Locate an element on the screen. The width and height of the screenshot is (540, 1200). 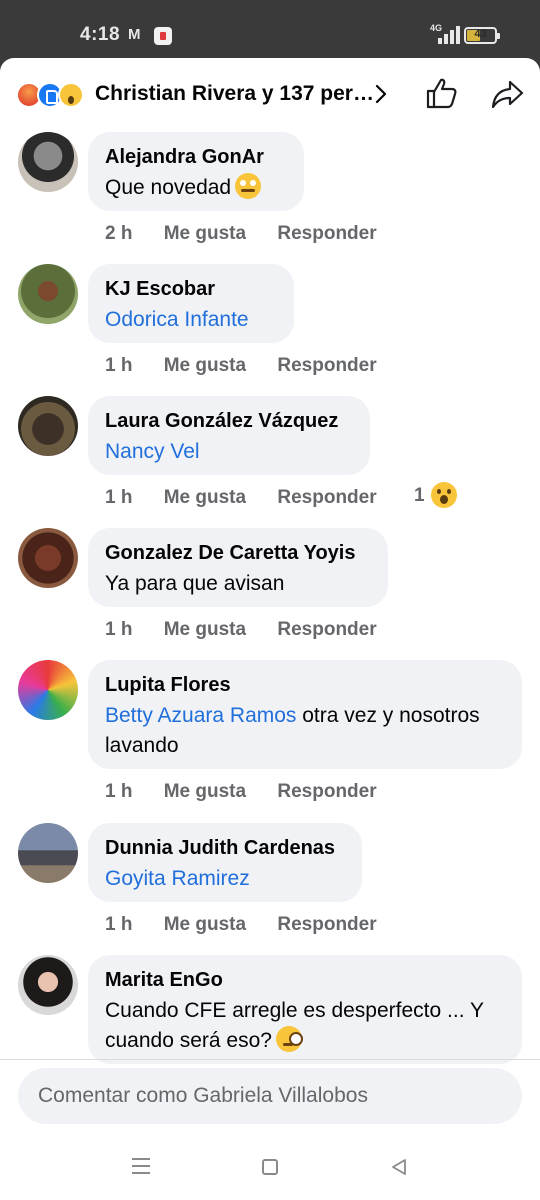
comment-input: Comentar como Gabriela Villalobos is located at coordinates (270, 1096).